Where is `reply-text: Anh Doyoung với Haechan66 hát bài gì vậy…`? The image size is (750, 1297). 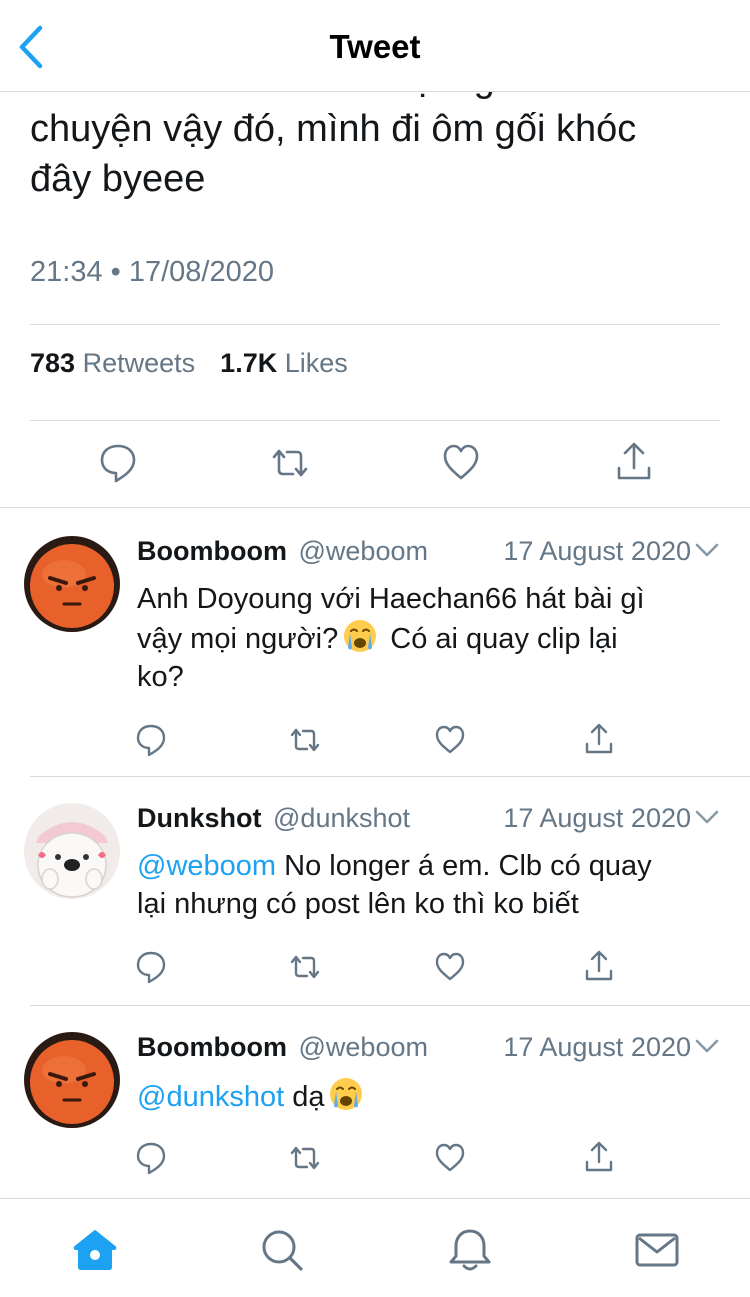 reply-text: Anh Doyoung với Haechan66 hát bài gì vậy… is located at coordinates (432, 638).